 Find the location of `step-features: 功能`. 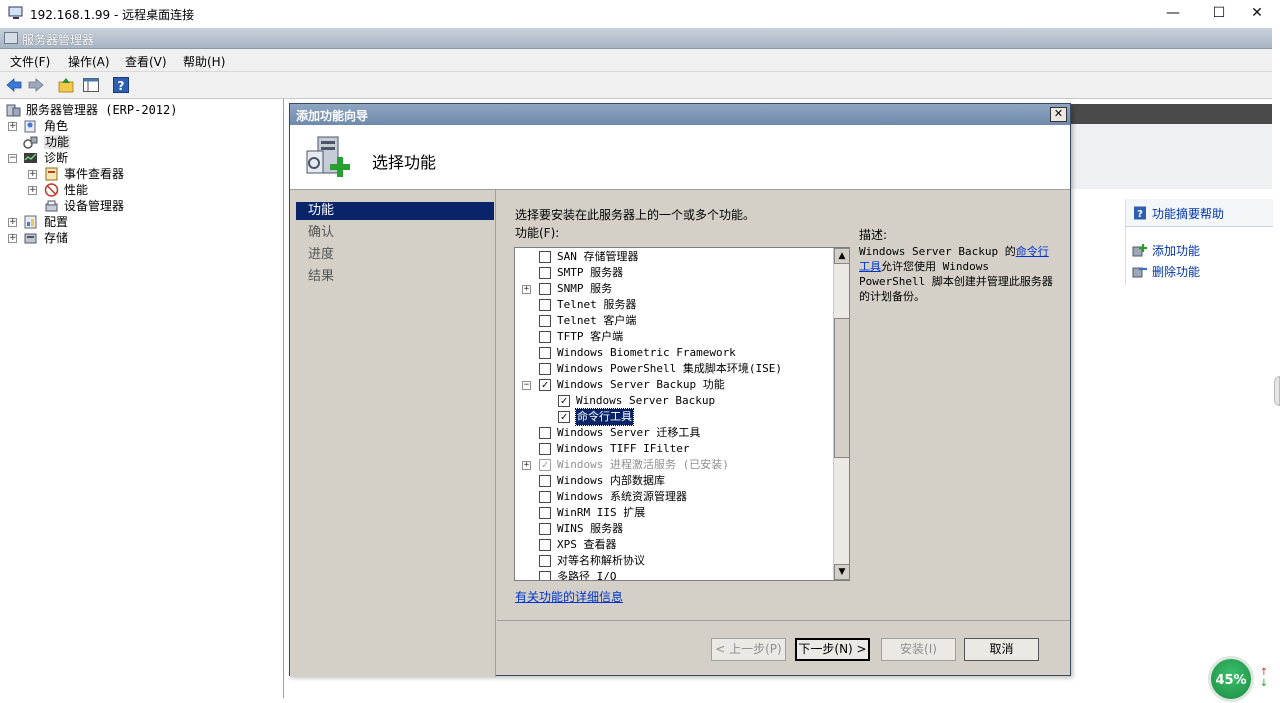

step-features: 功能 is located at coordinates (395, 211).